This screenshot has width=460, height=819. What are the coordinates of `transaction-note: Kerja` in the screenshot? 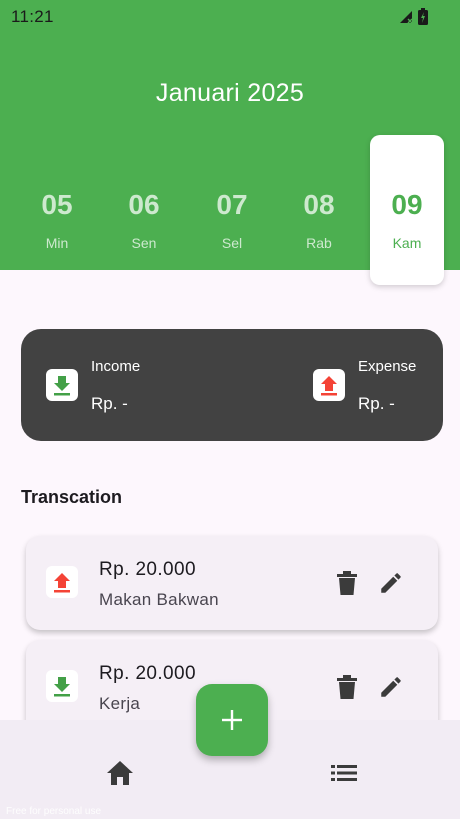 It's located at (120, 703).